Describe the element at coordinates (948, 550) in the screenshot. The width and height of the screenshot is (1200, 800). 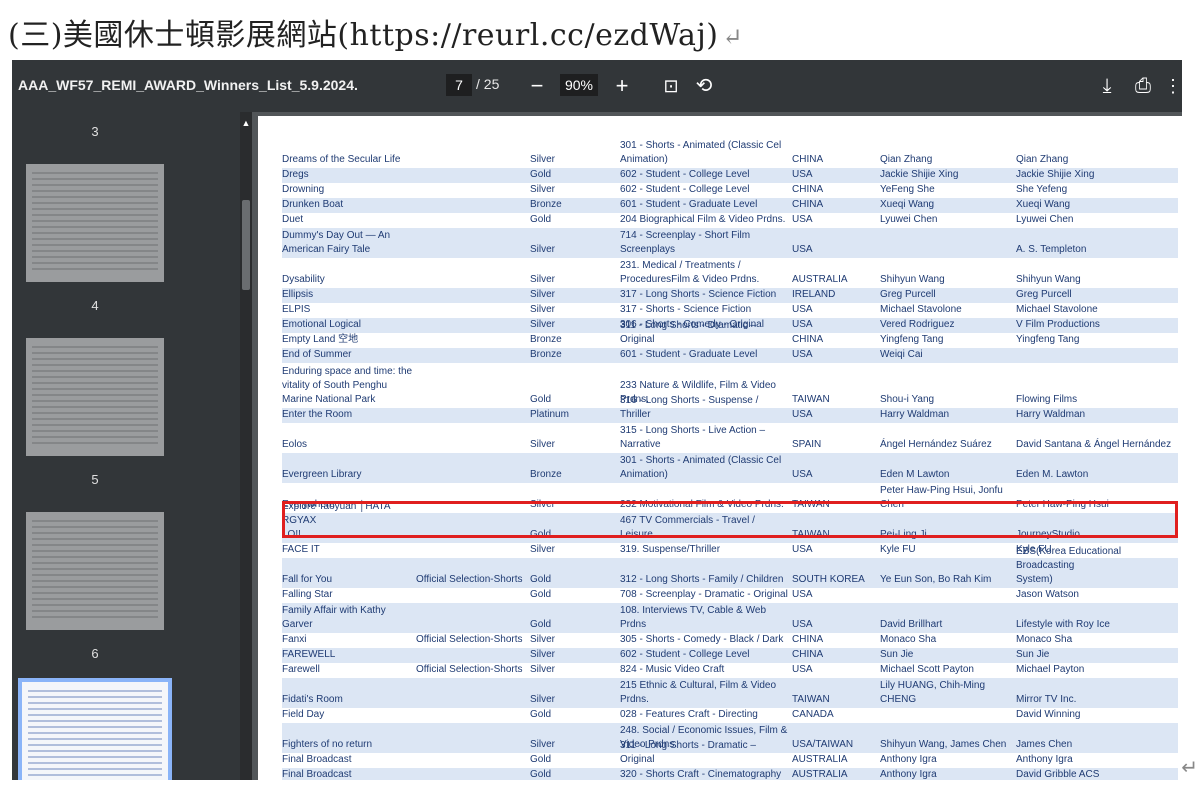
I see `table-cell: Kyle FU` at that location.